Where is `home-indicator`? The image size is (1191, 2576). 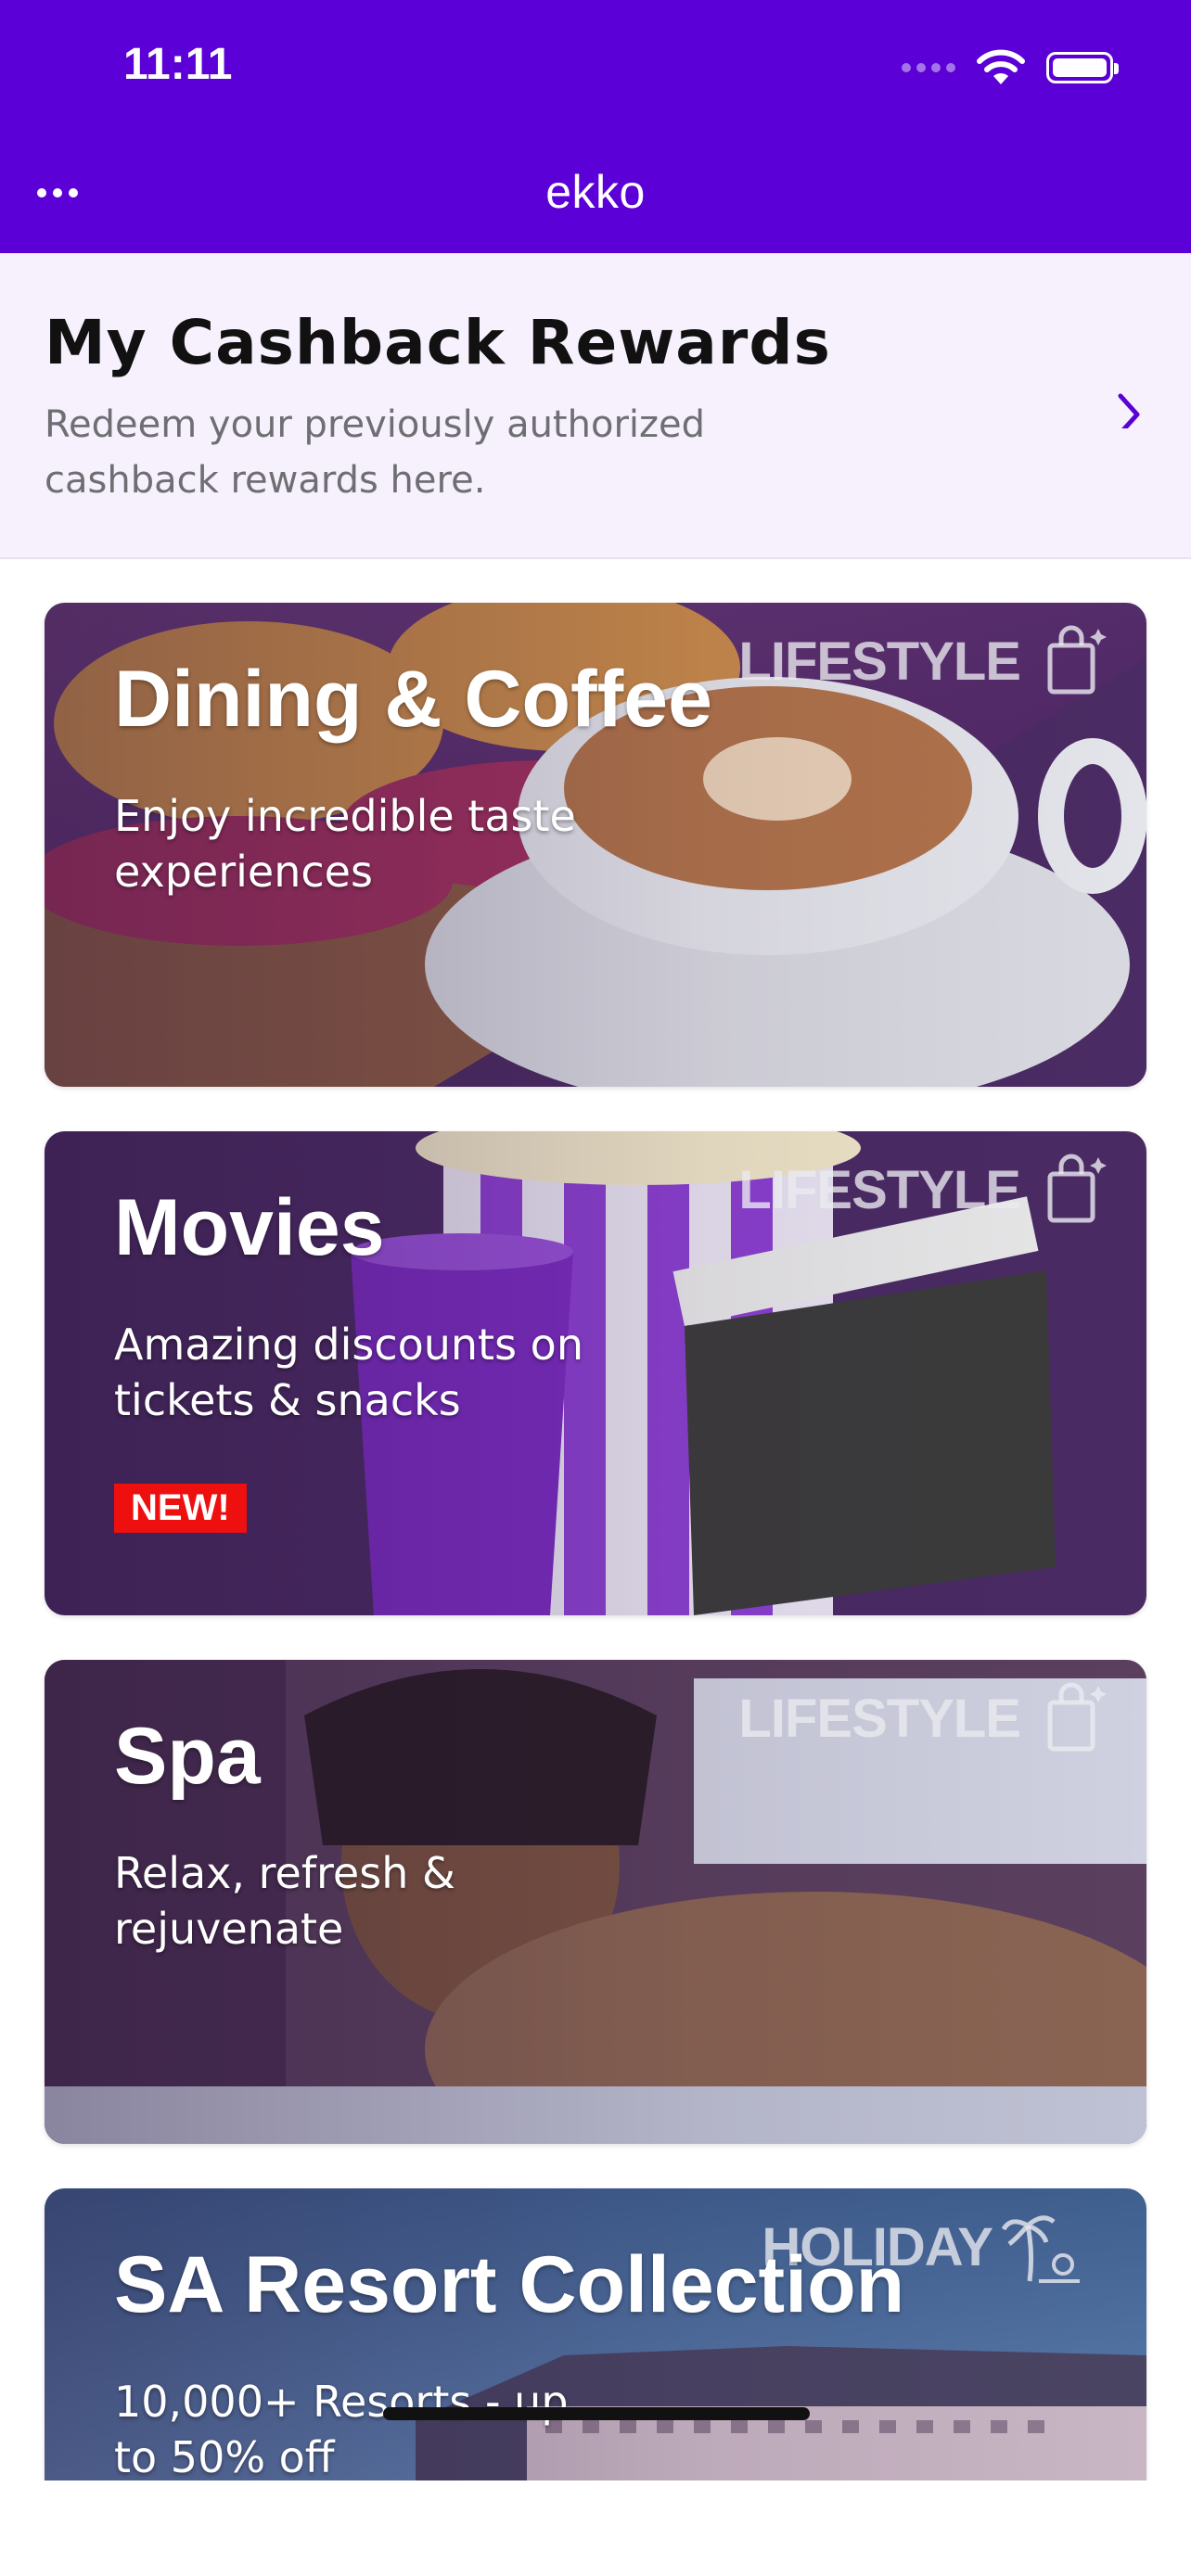
home-indicator is located at coordinates (597, 2413).